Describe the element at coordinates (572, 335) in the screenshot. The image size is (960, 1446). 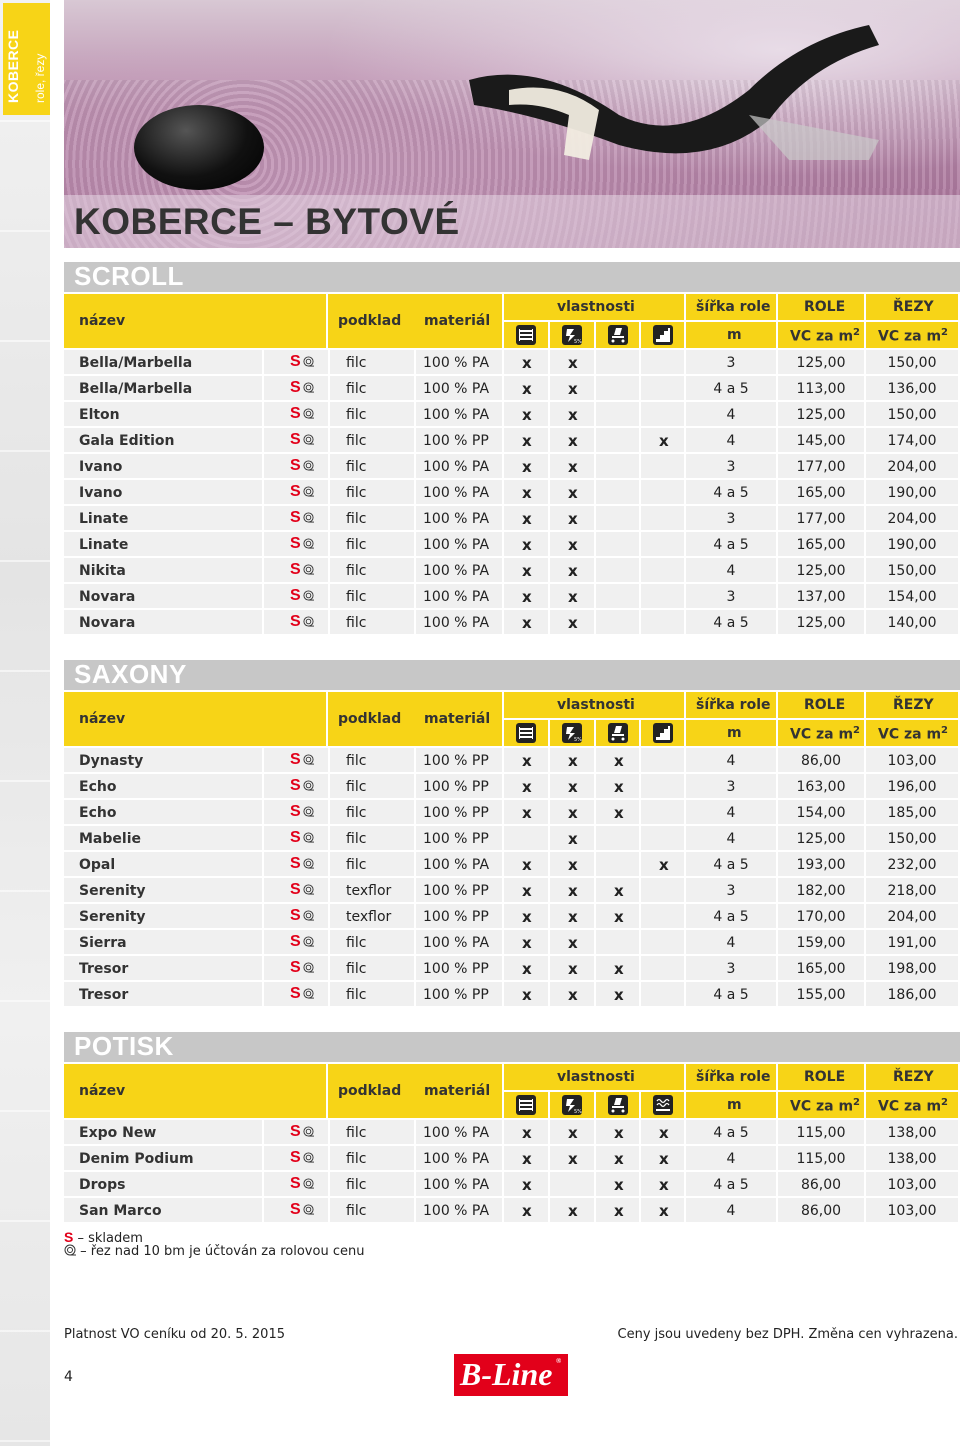
I see `antistatic-icon: 5%` at that location.